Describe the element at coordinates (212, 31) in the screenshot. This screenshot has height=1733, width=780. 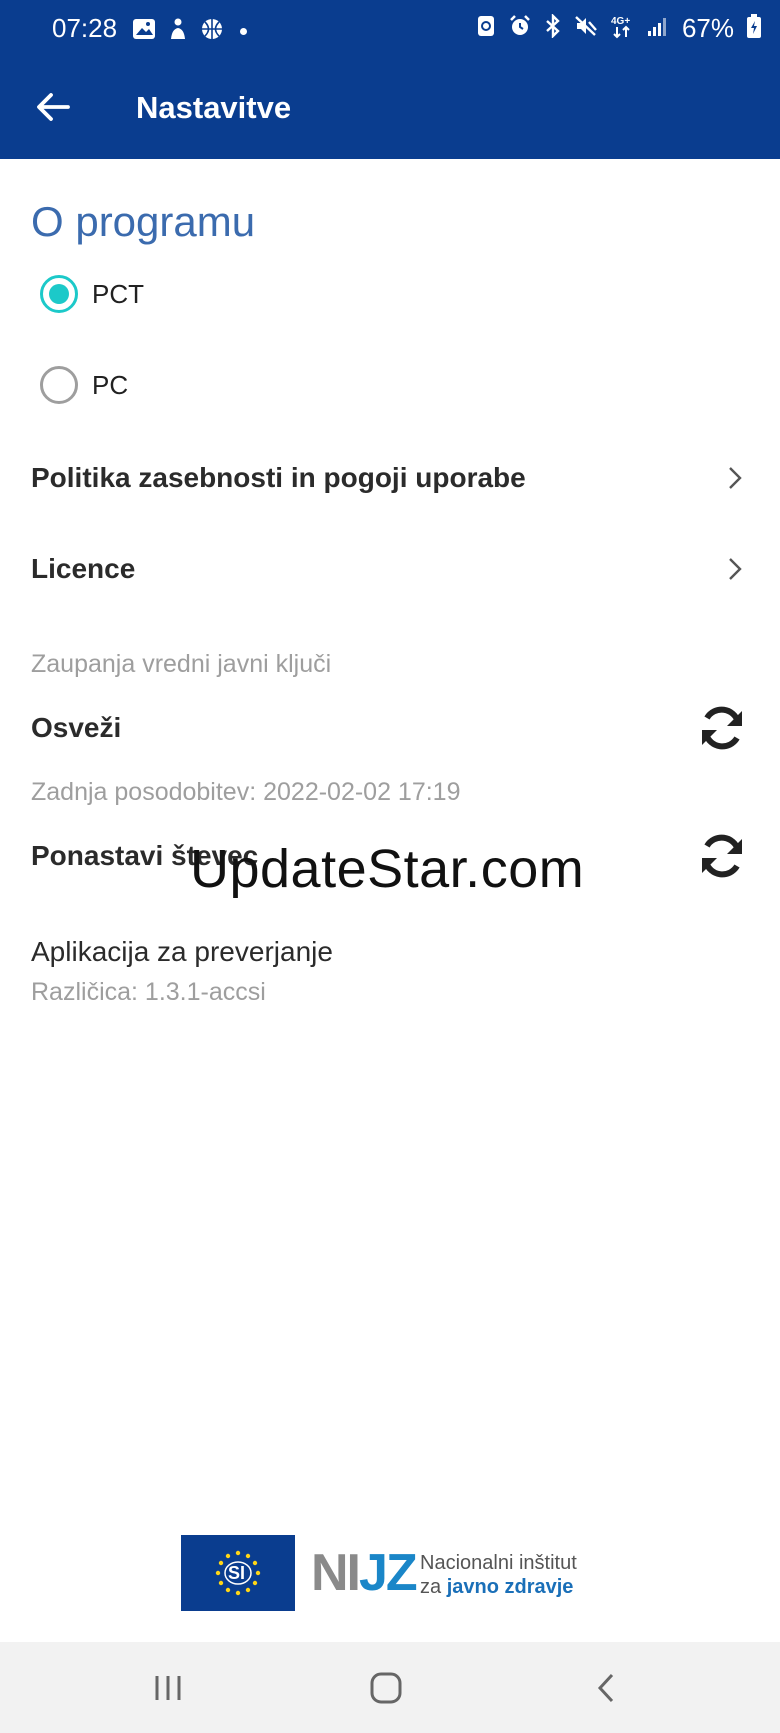
I see `basketball-icon` at that location.